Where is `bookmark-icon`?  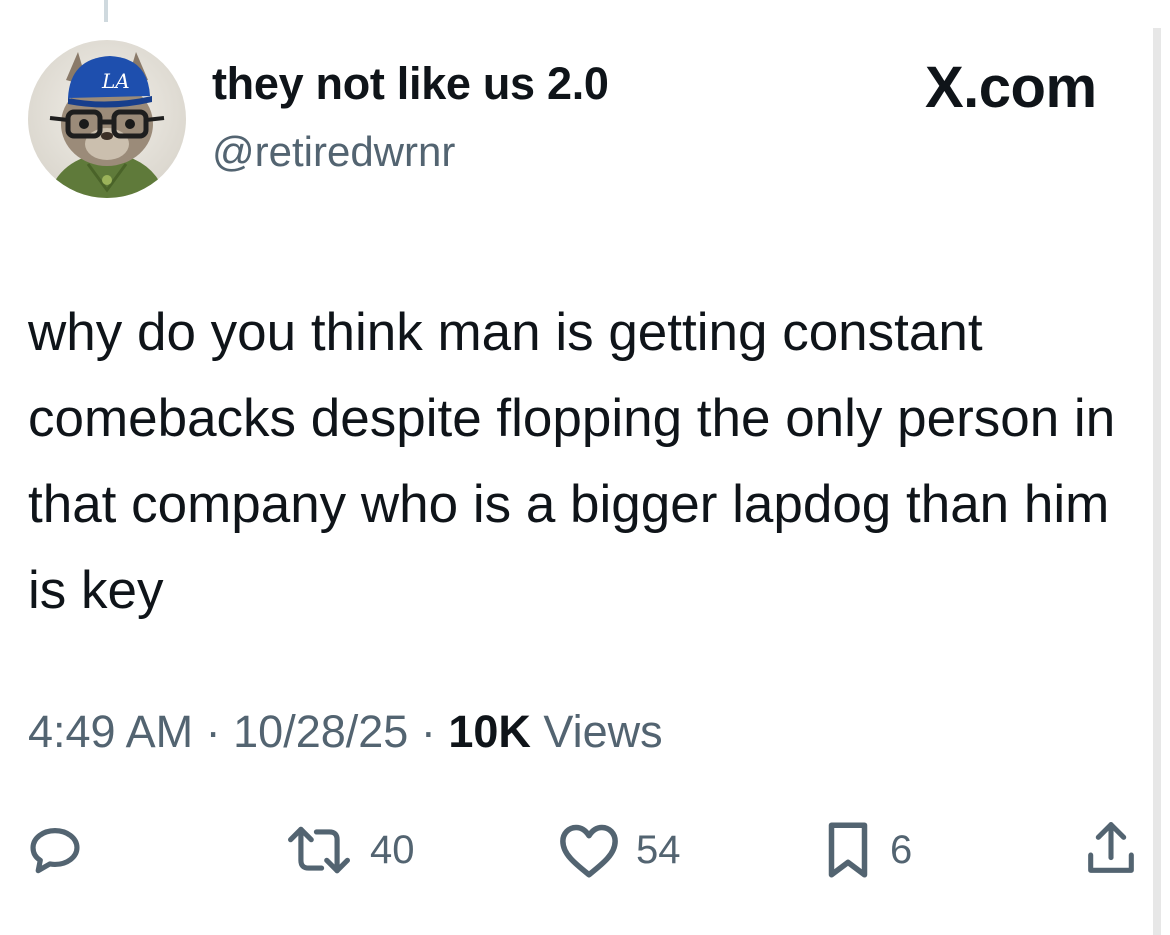 bookmark-icon is located at coordinates (848, 850).